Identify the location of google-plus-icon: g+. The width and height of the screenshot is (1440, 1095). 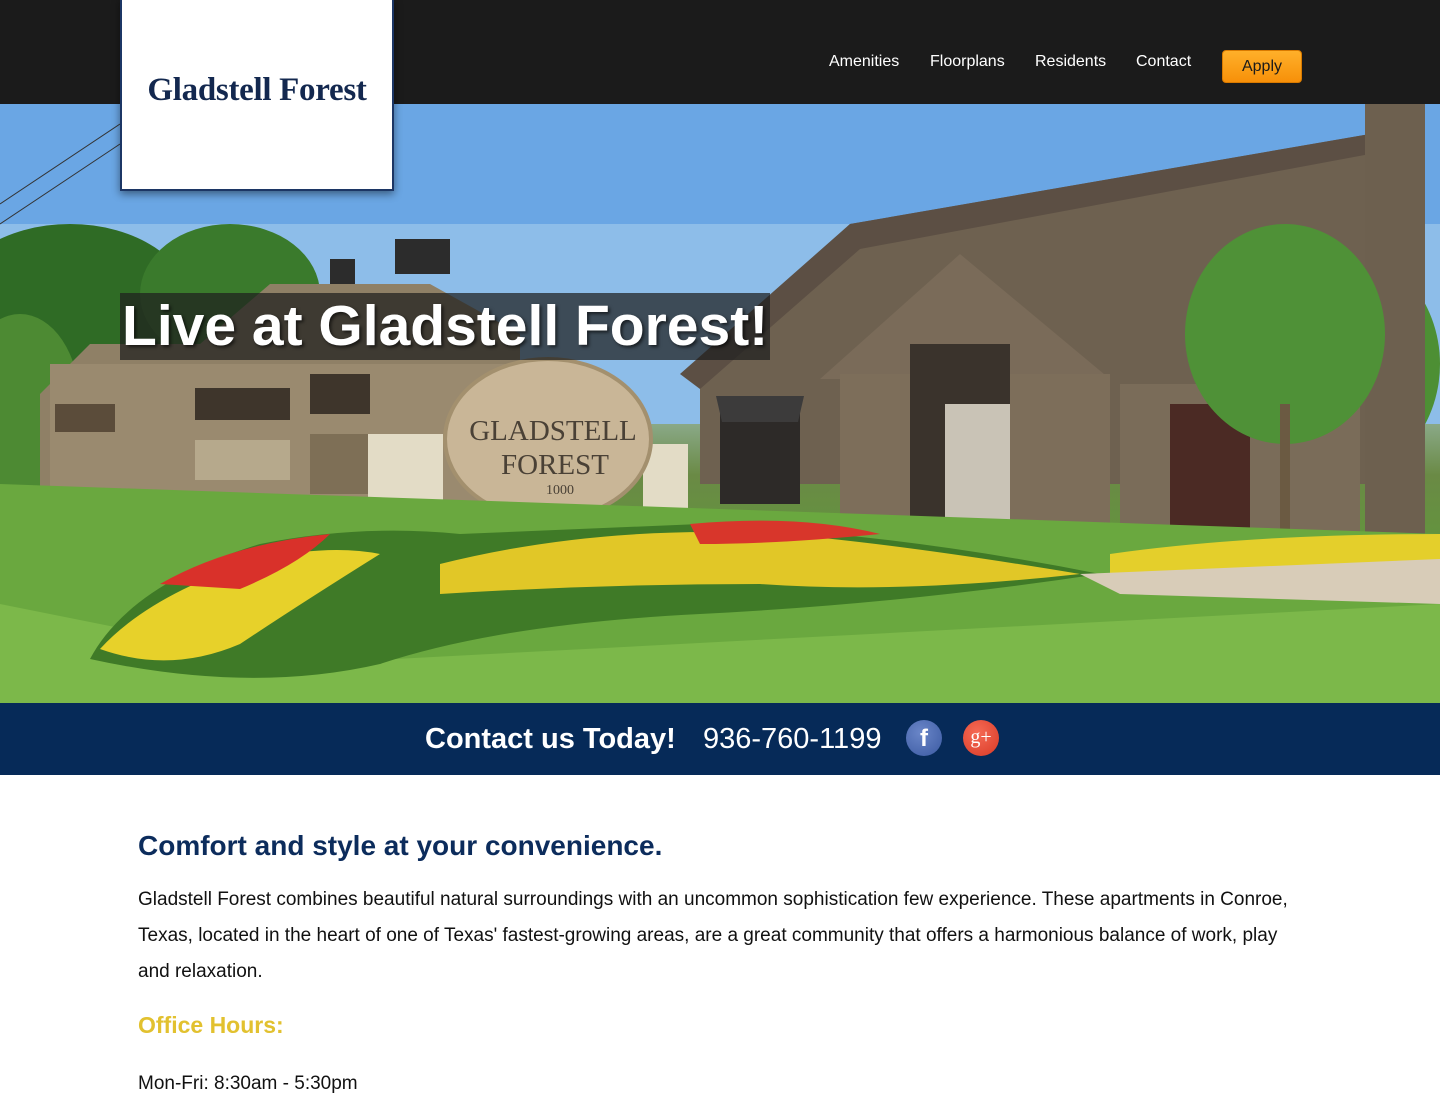
(981, 738).